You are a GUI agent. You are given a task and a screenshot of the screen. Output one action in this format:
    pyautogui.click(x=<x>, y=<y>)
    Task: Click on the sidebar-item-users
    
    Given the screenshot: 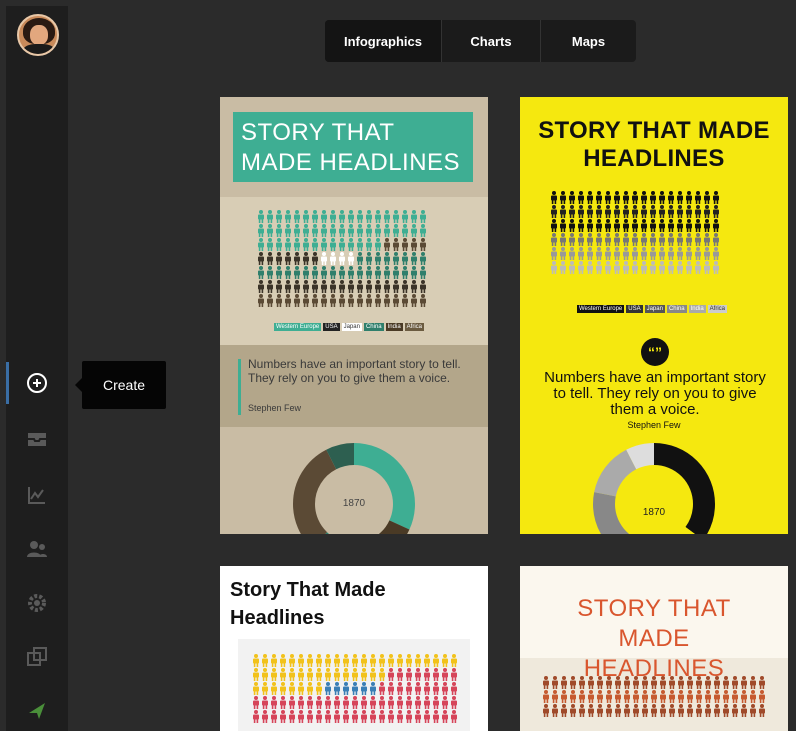 What is the action you would take?
    pyautogui.click(x=37, y=549)
    